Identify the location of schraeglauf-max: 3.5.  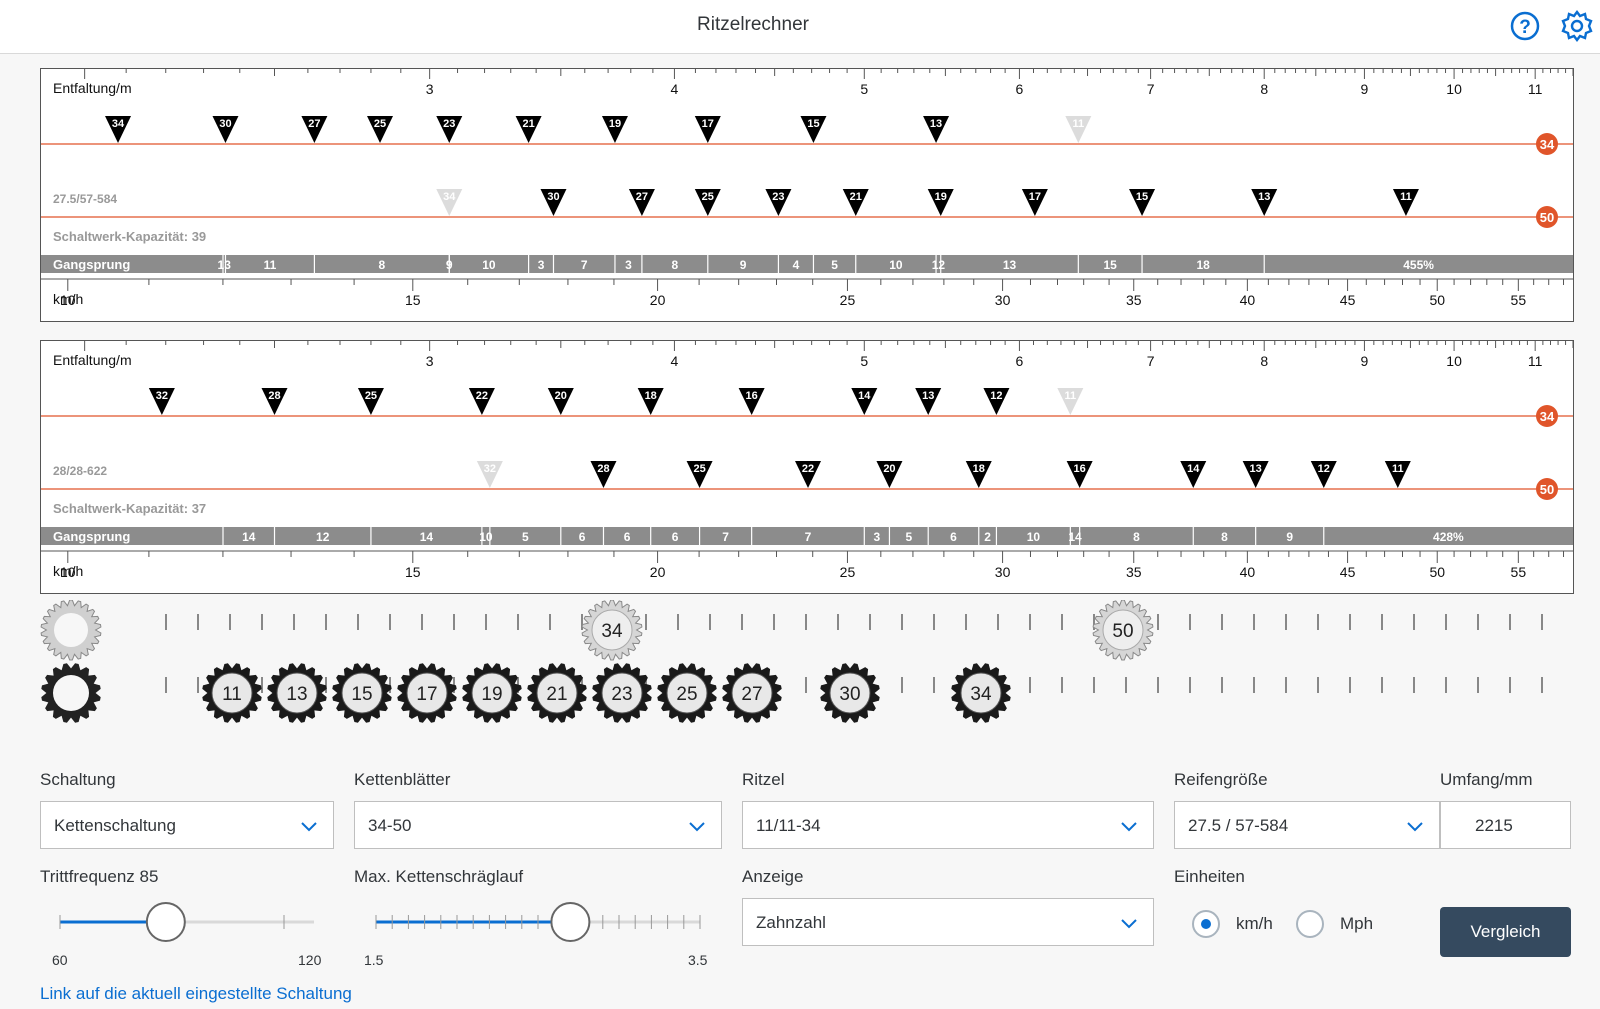
(698, 960).